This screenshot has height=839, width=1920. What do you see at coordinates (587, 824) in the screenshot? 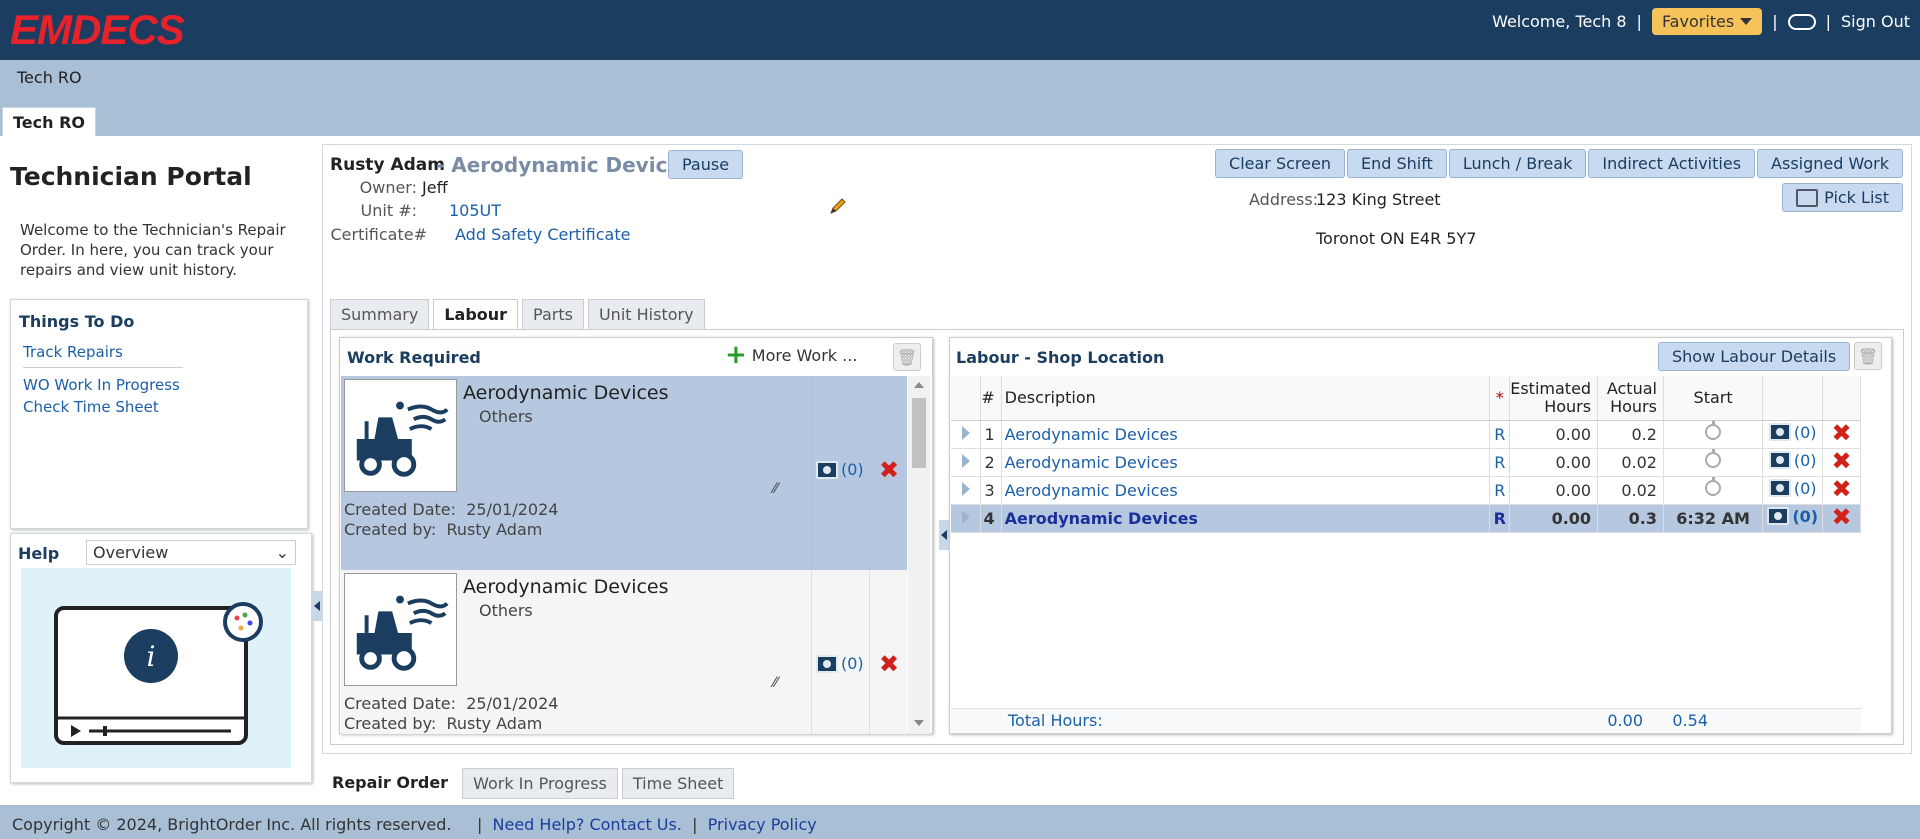
I see `contact-us-link: Need Help? Contact Us.` at bounding box center [587, 824].